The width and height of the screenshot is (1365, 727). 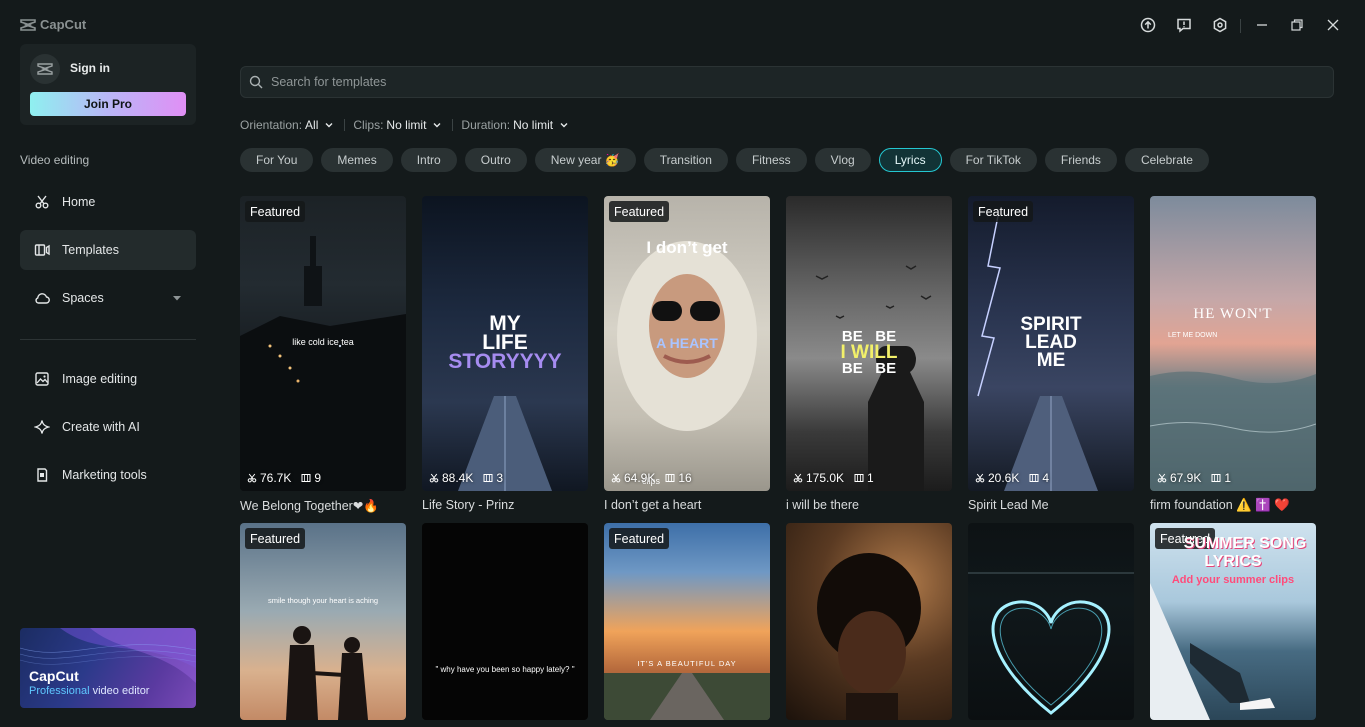 I want to click on template-thumbnail: Featured like cold ice tea 76.7K 9, so click(x=323, y=343).